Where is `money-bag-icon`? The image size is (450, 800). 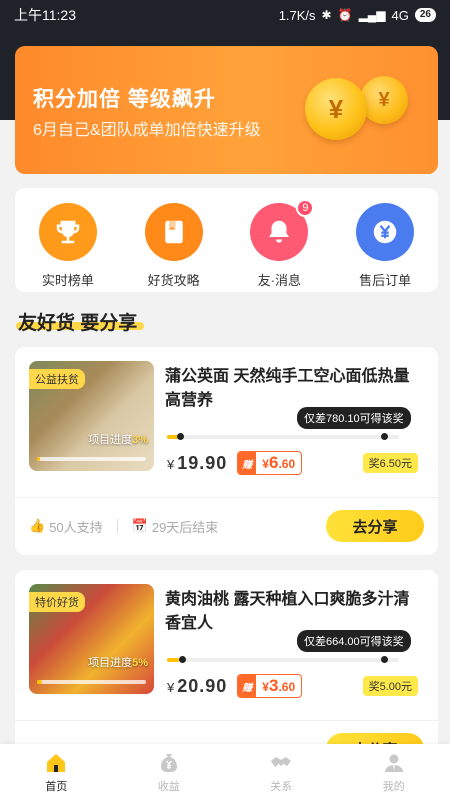 money-bag-icon is located at coordinates (168, 762).